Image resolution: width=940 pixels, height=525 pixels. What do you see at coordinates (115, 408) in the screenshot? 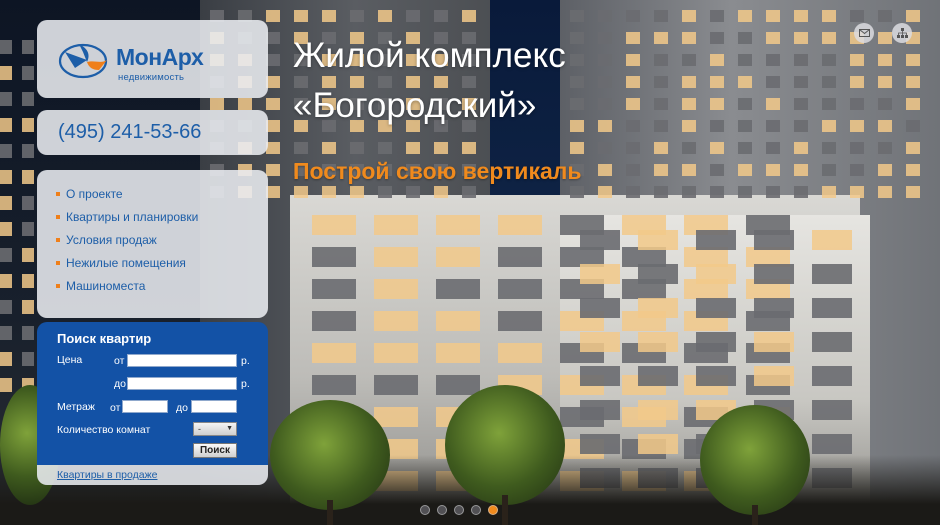
I see `area-from-label: от` at bounding box center [115, 408].